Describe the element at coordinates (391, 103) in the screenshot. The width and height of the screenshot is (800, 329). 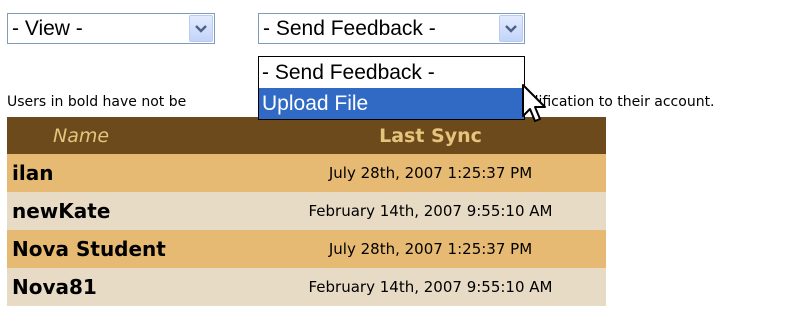
I see `option-upload-file: Upload File` at that location.